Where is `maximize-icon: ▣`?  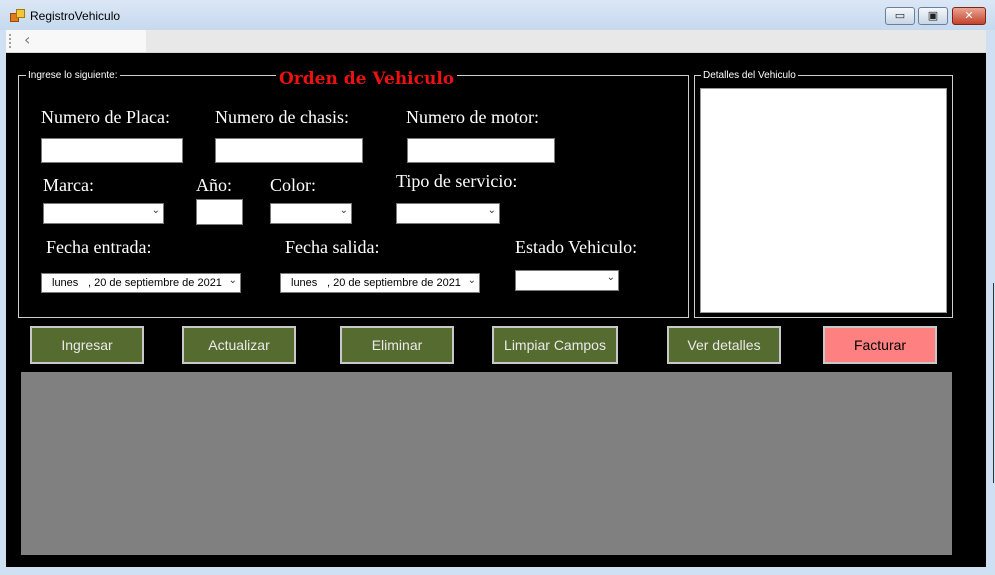 maximize-icon: ▣ is located at coordinates (933, 15).